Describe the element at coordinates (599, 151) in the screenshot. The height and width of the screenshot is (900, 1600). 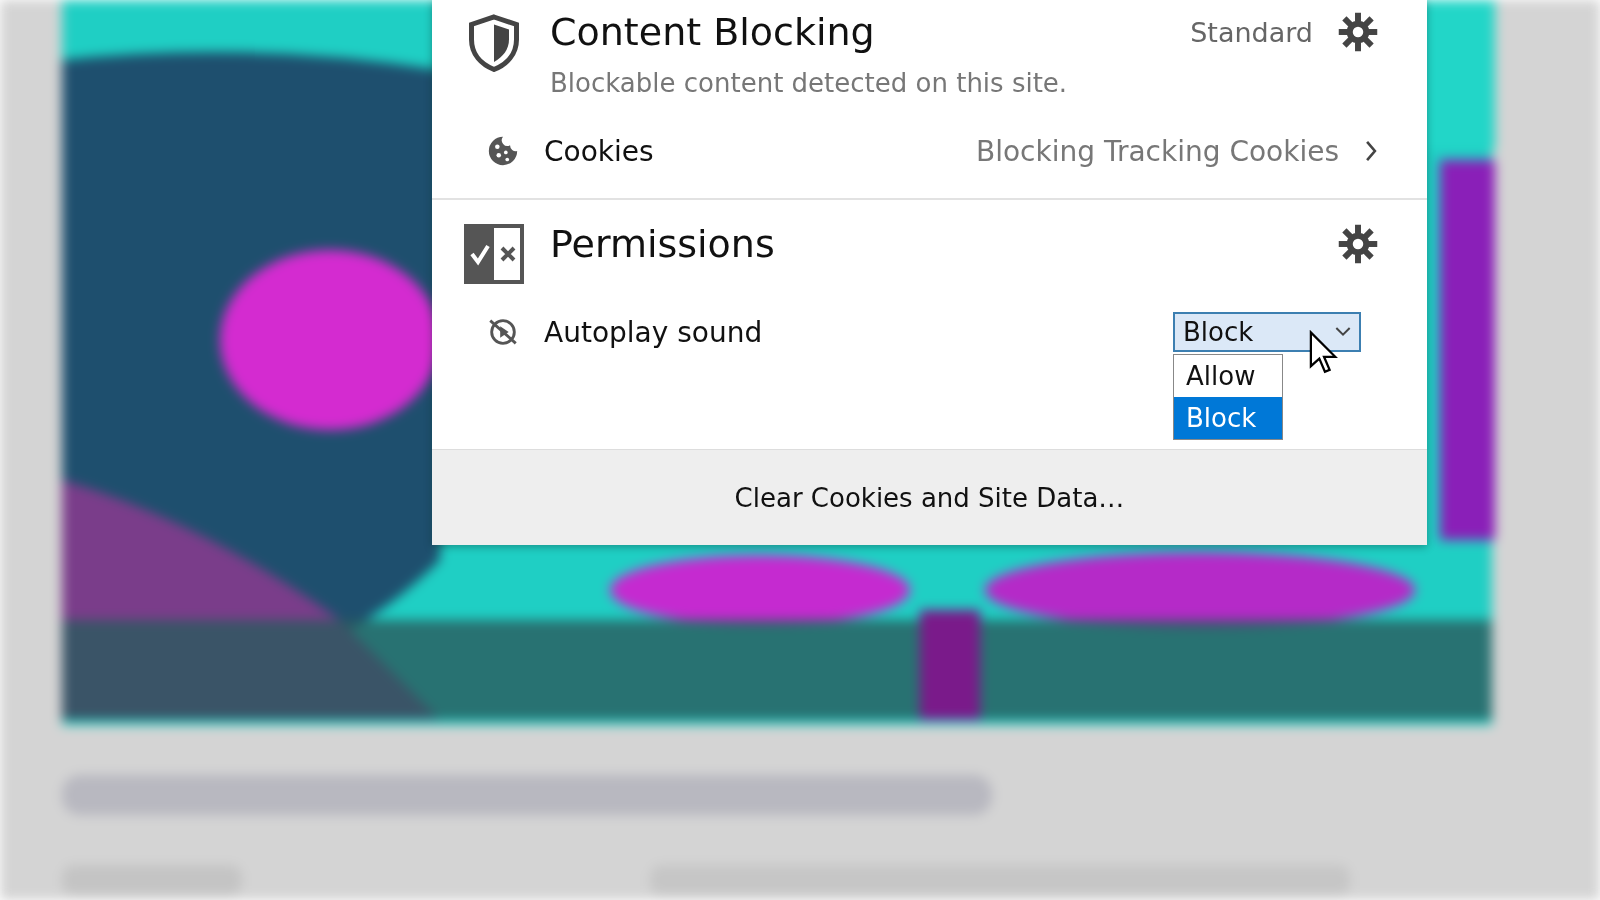
I see `row-label: Cookies` at that location.